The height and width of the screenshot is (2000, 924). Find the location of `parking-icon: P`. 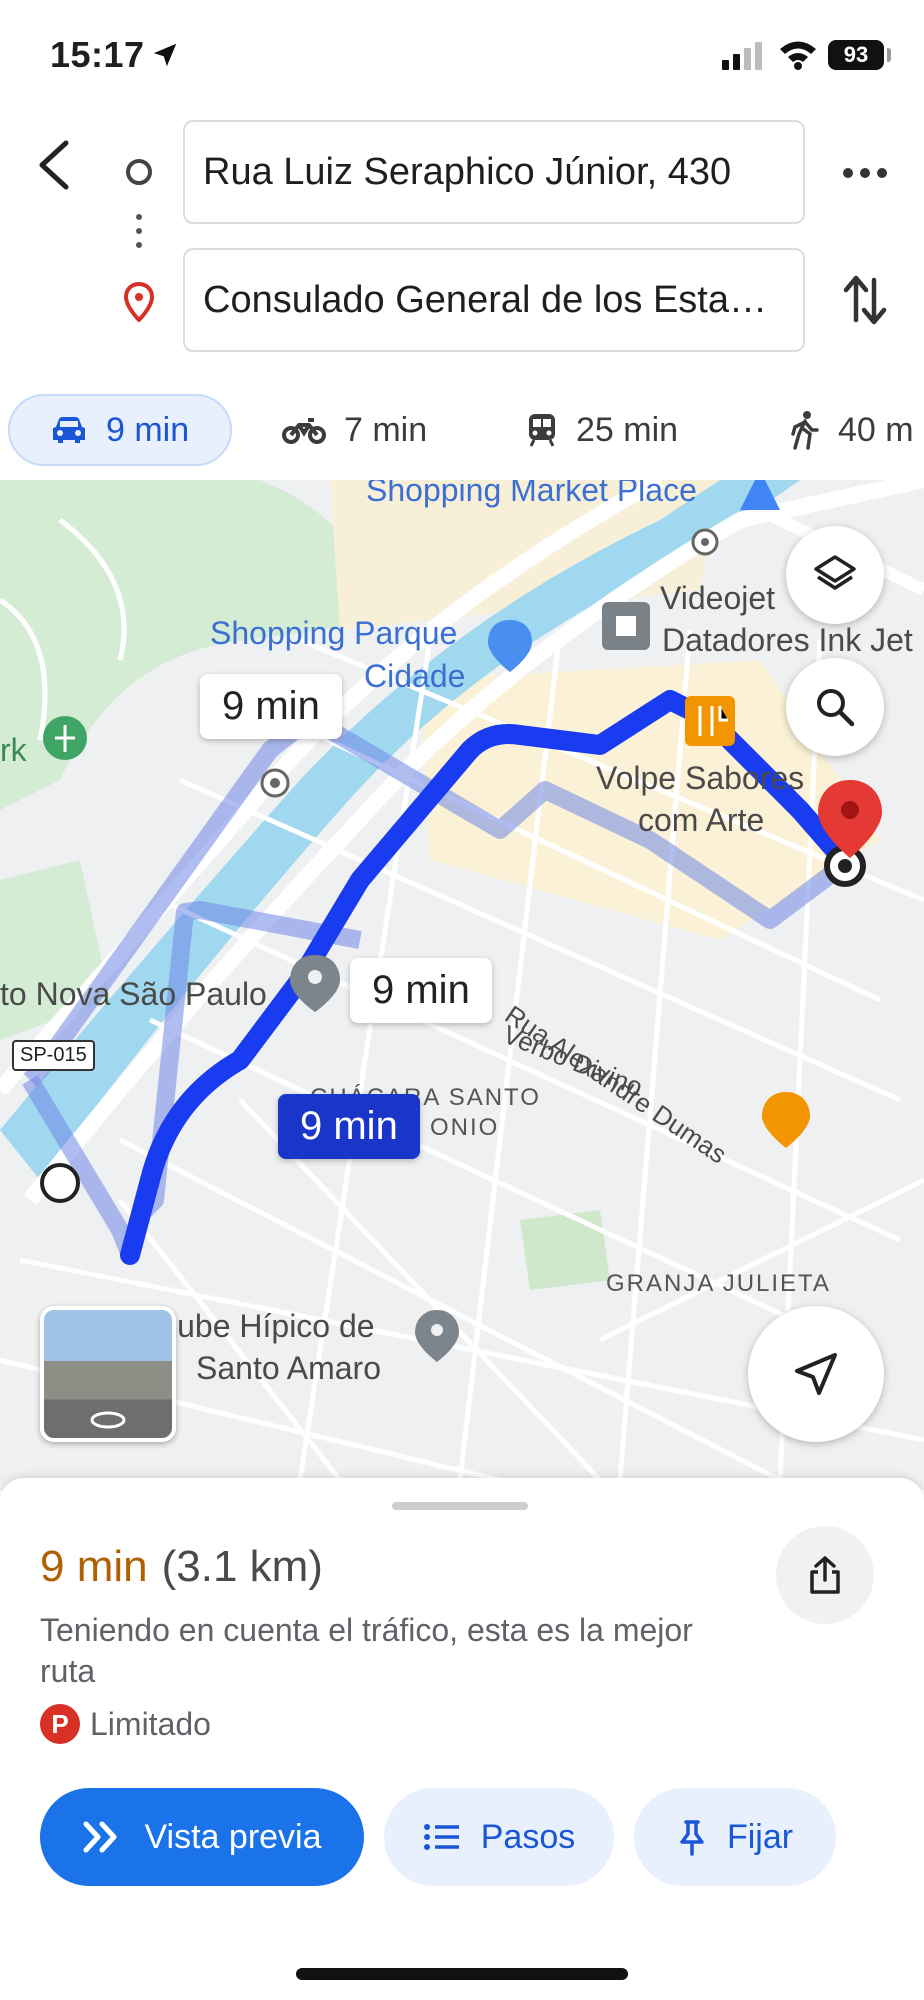

parking-icon: P is located at coordinates (60, 1724).